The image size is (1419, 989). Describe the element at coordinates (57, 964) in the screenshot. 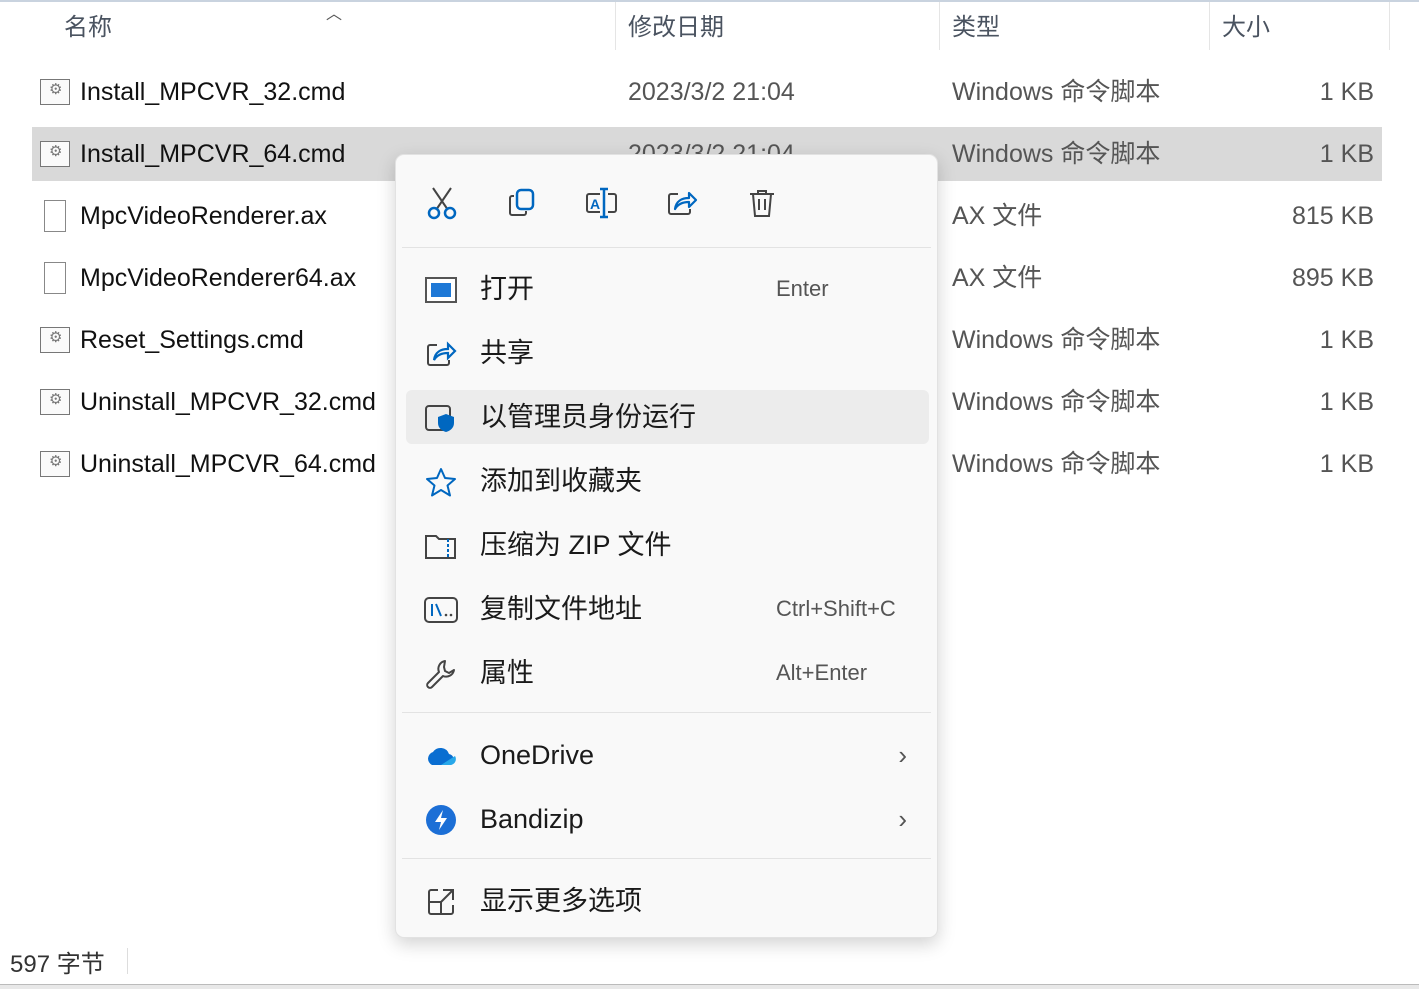

I see `status-bar-size: 597 字节` at that location.